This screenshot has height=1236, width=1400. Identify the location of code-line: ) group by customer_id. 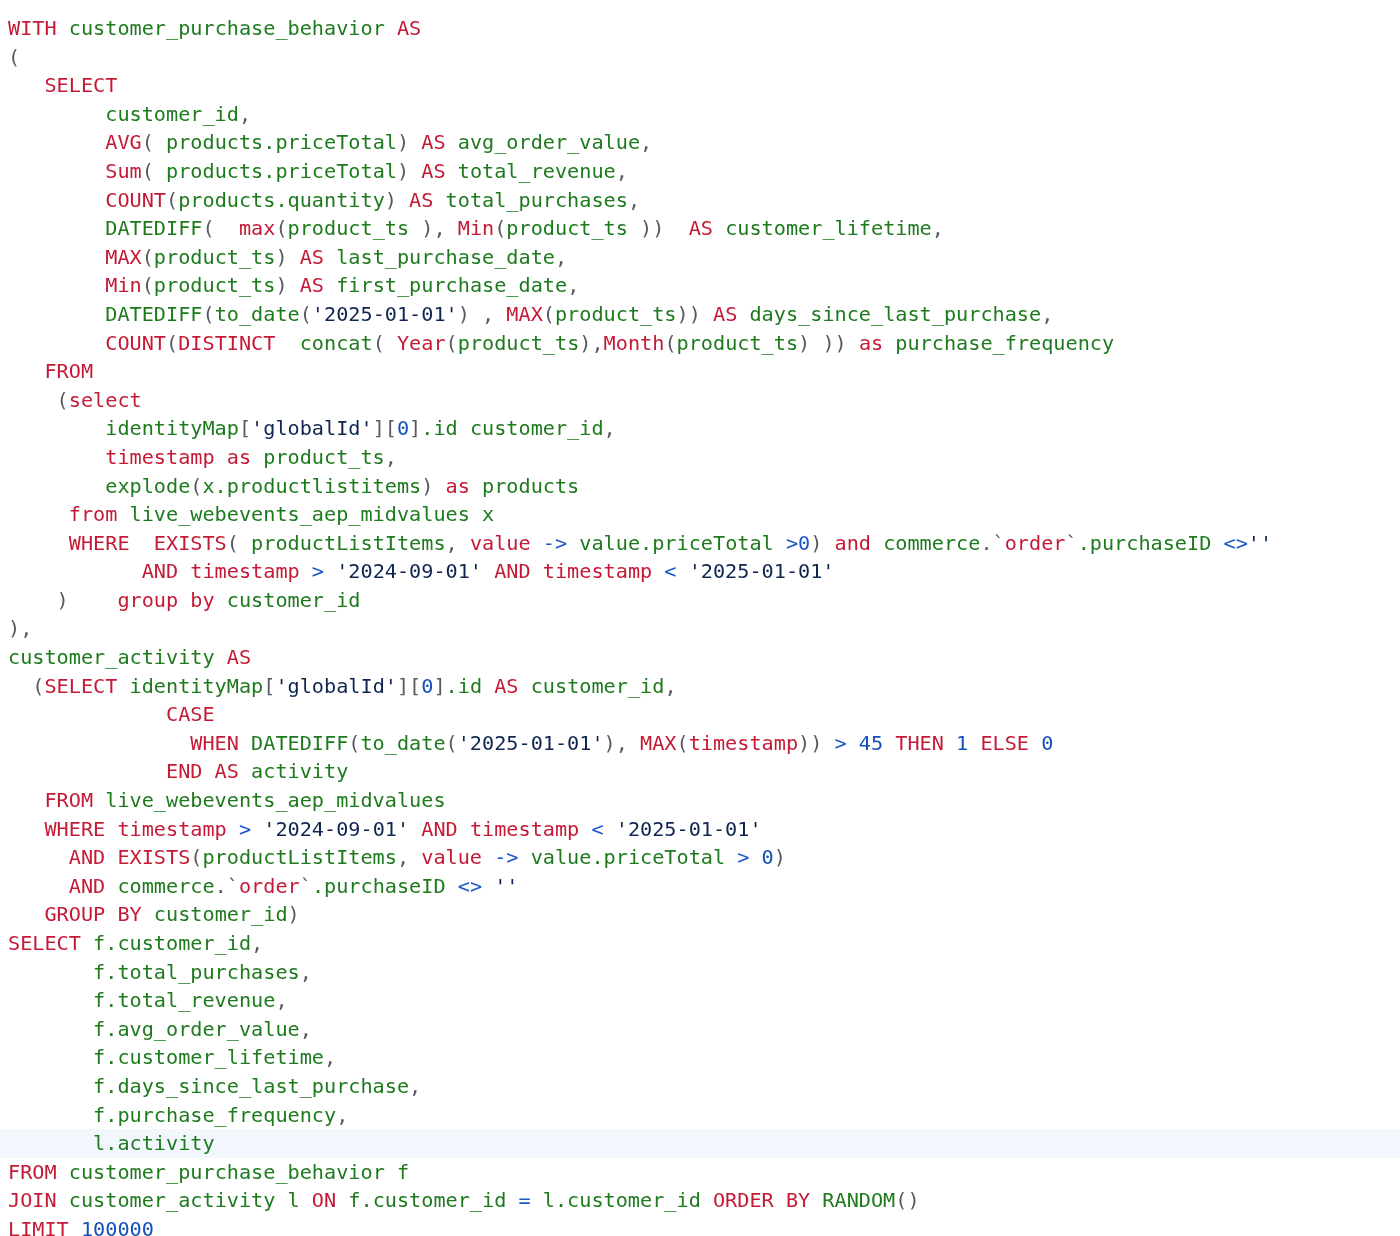
(208, 600).